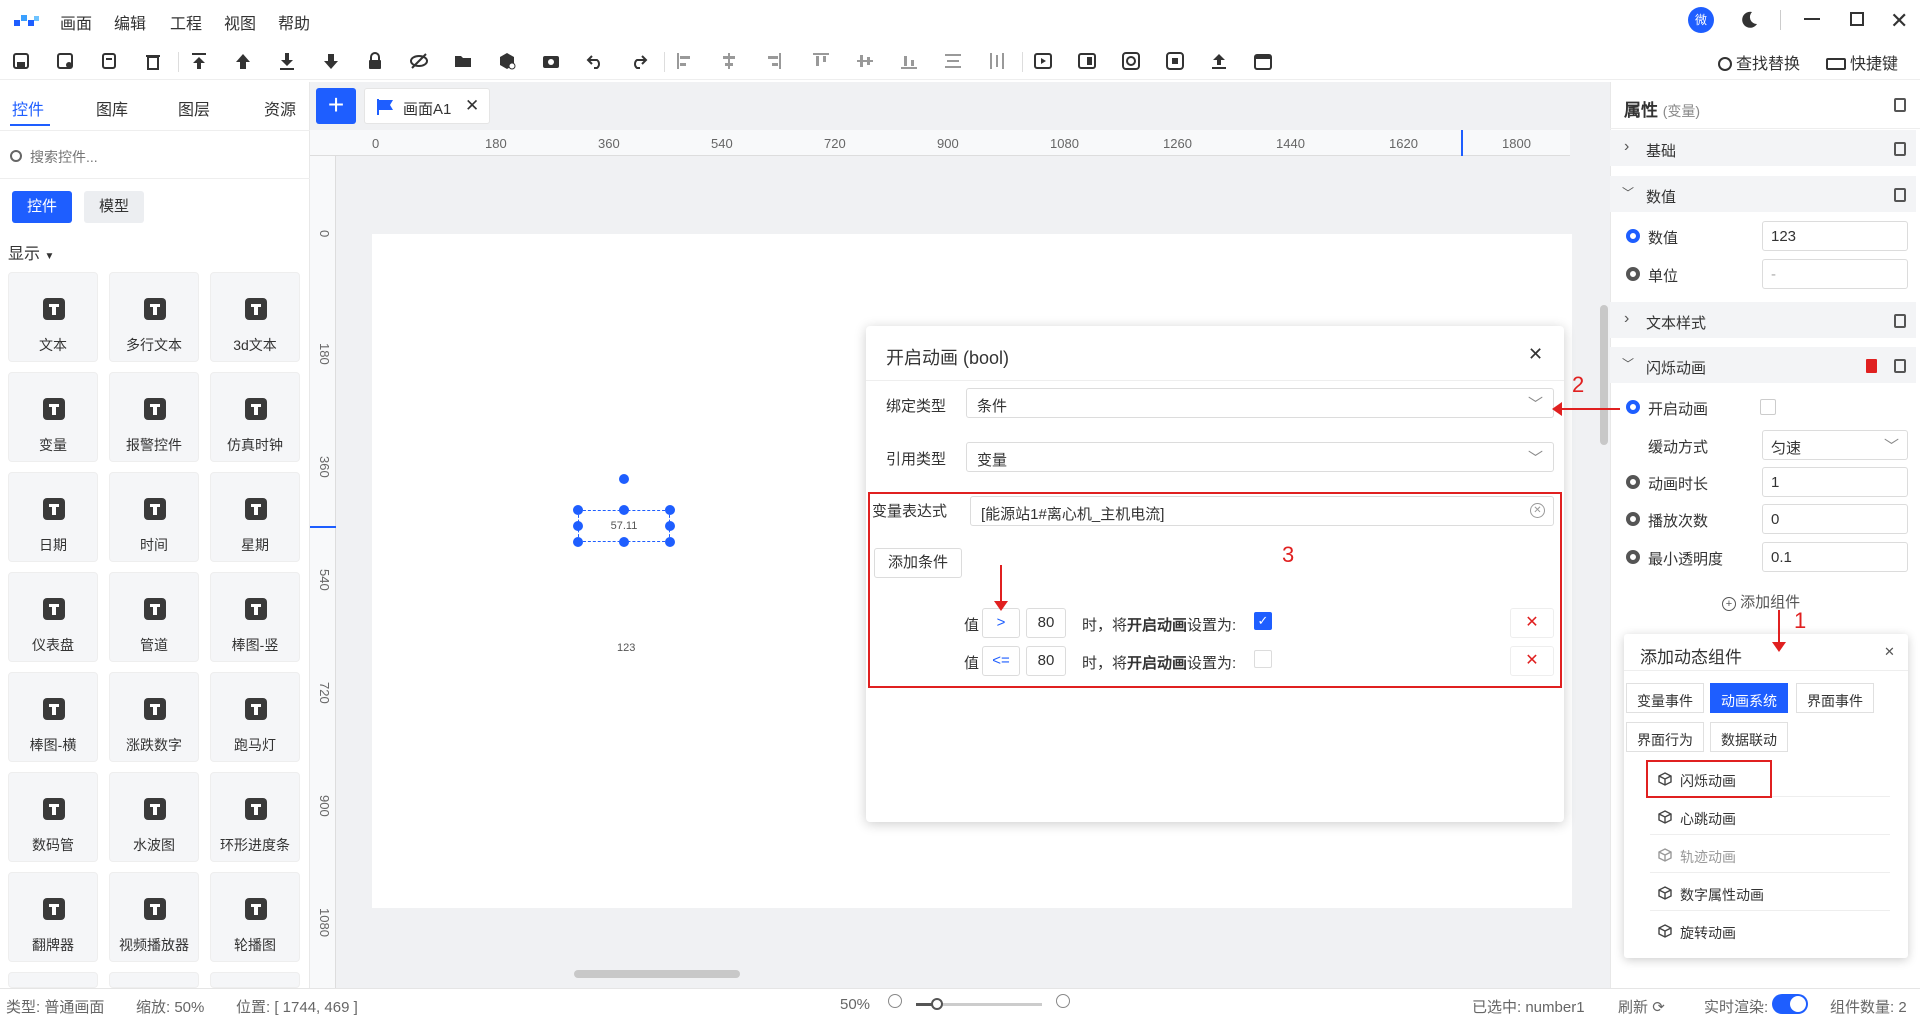 The width and height of the screenshot is (1920, 1020). I want to click on control-tile: 棒图-竖, so click(255, 617).